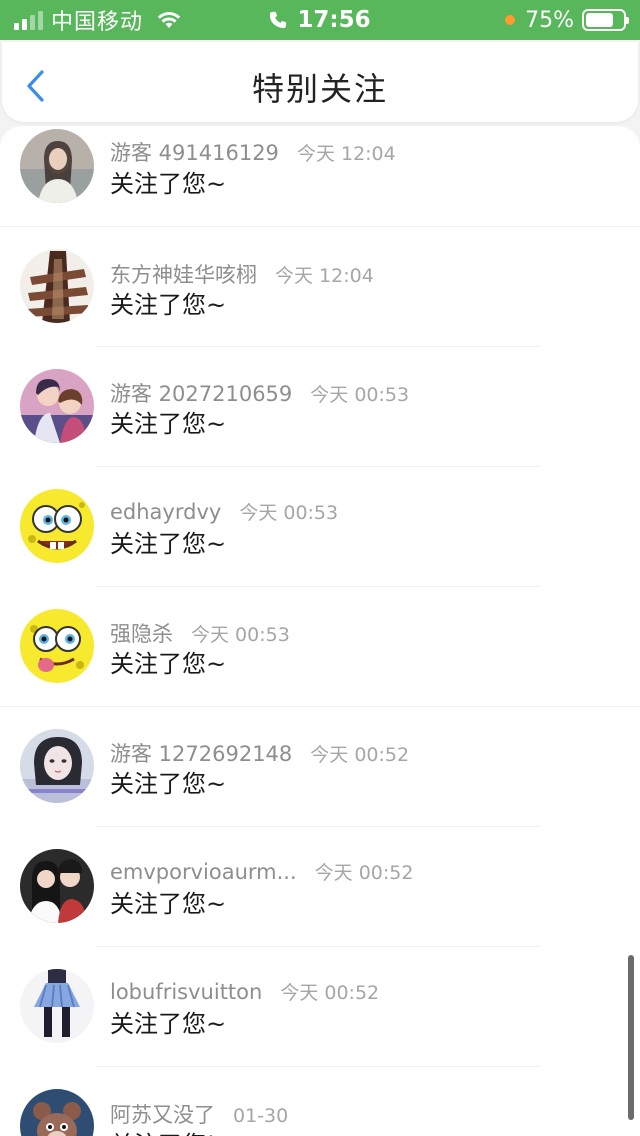 This screenshot has width=640, height=1136. Describe the element at coordinates (320, 887) in the screenshot. I see `list-item: emvporvioaurm... 今天 00:52 关注了您~` at that location.